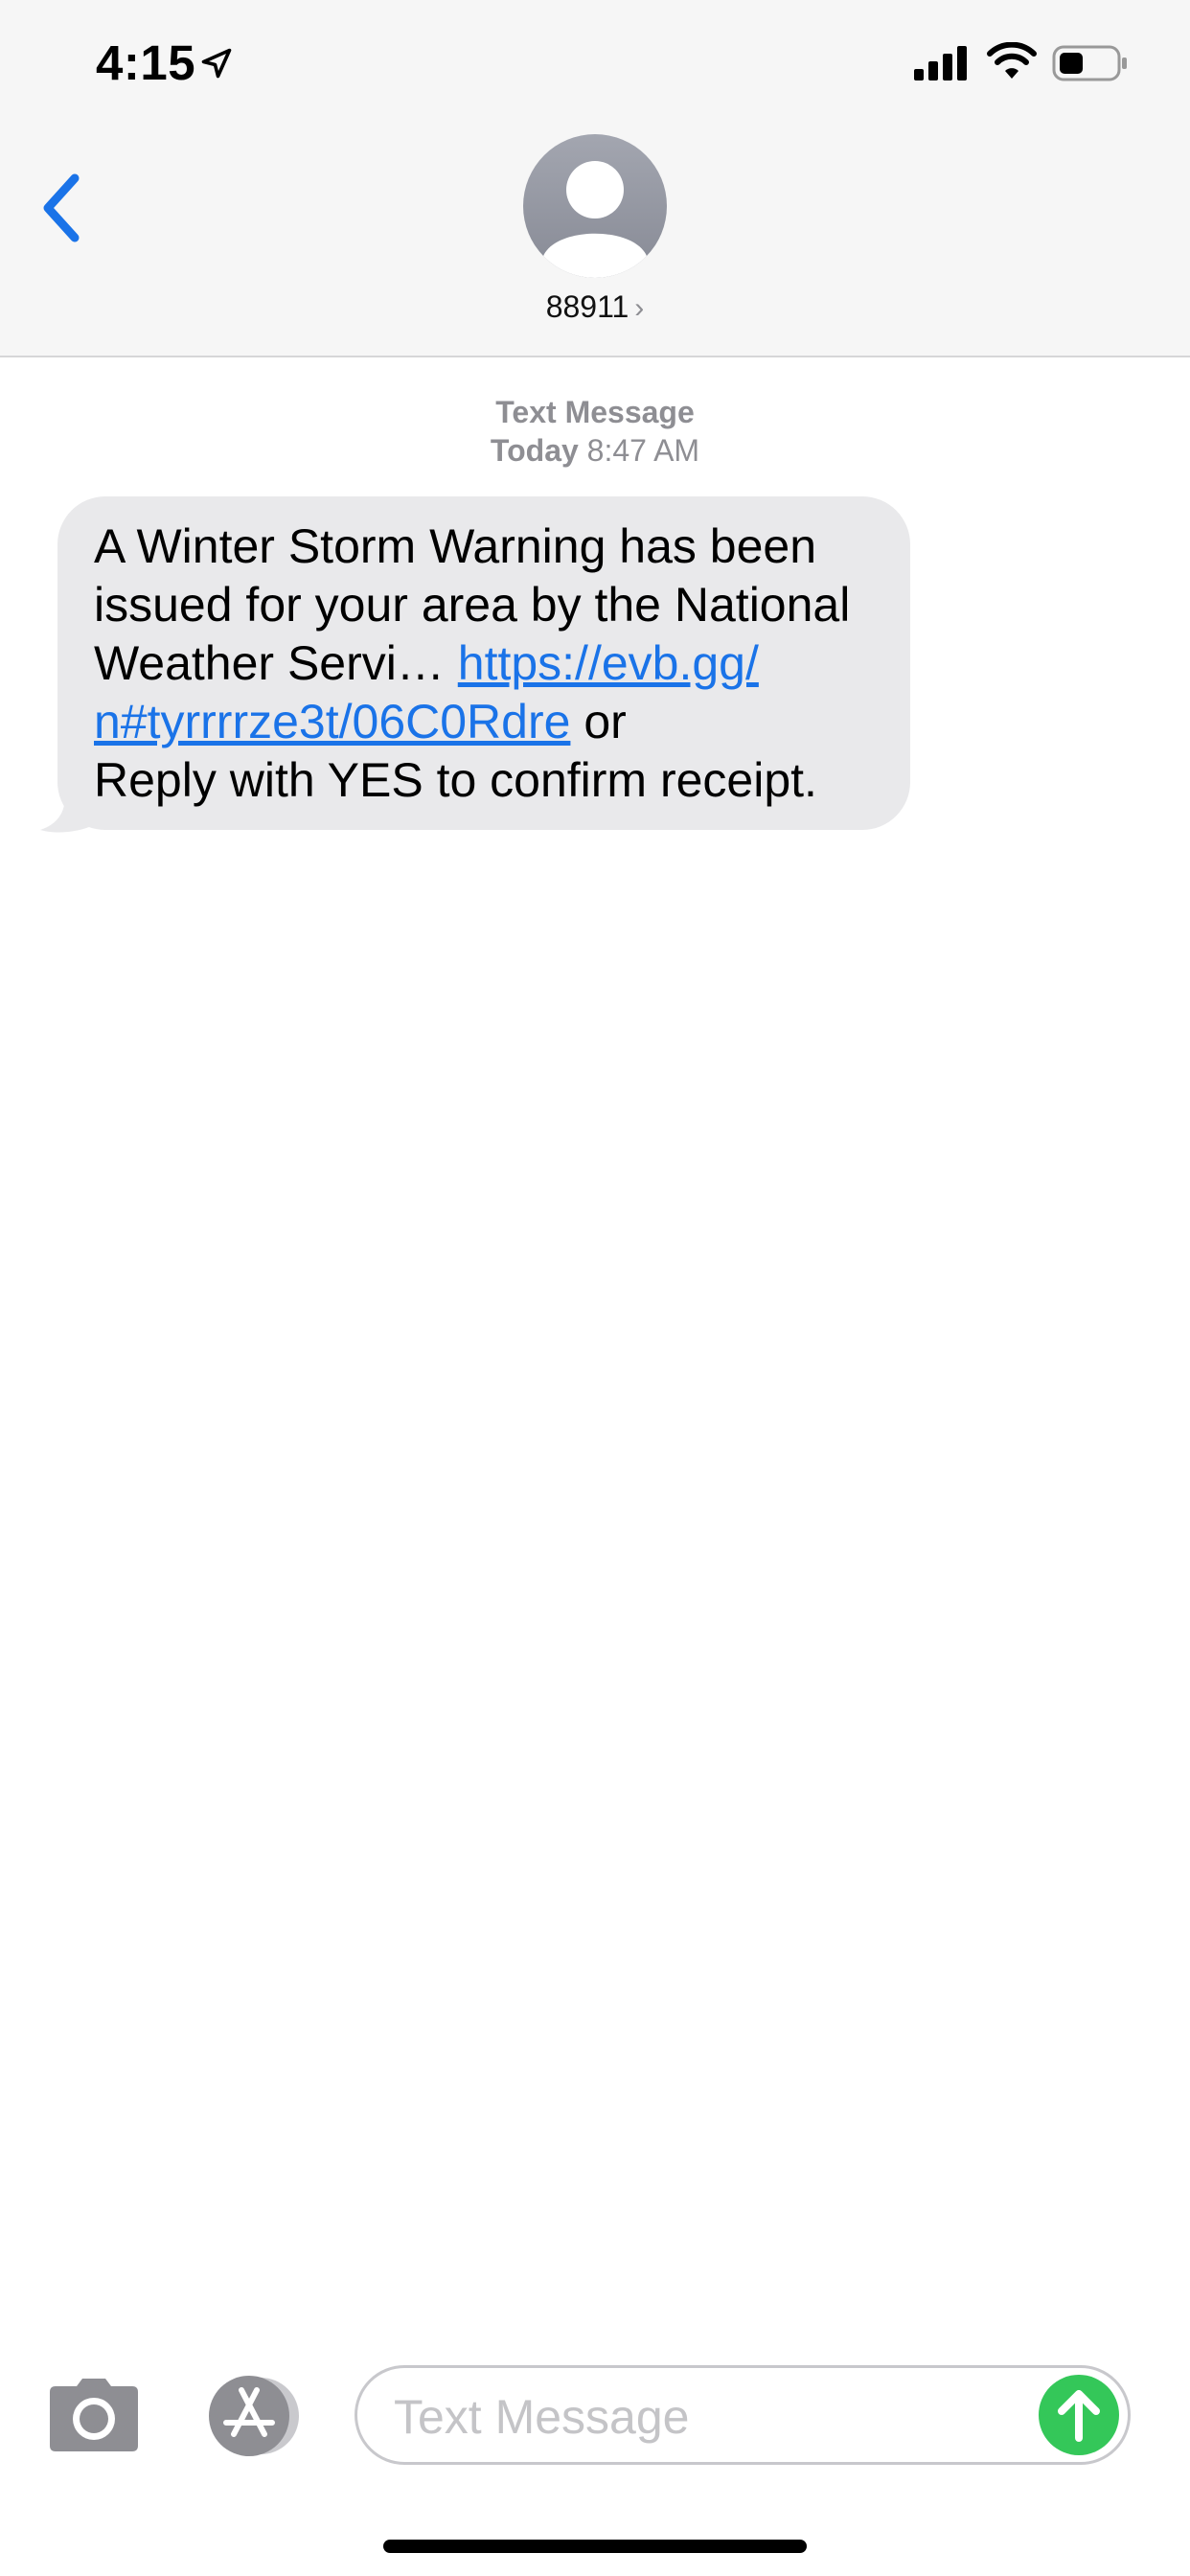 The width and height of the screenshot is (1190, 2576). Describe the element at coordinates (1090, 63) in the screenshot. I see `battery-icon` at that location.